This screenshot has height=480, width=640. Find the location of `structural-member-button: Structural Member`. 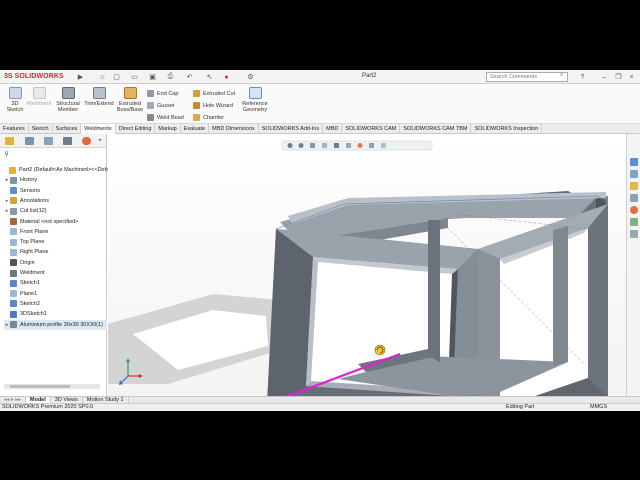

structural-member-button: Structural Member is located at coordinates (68, 100).